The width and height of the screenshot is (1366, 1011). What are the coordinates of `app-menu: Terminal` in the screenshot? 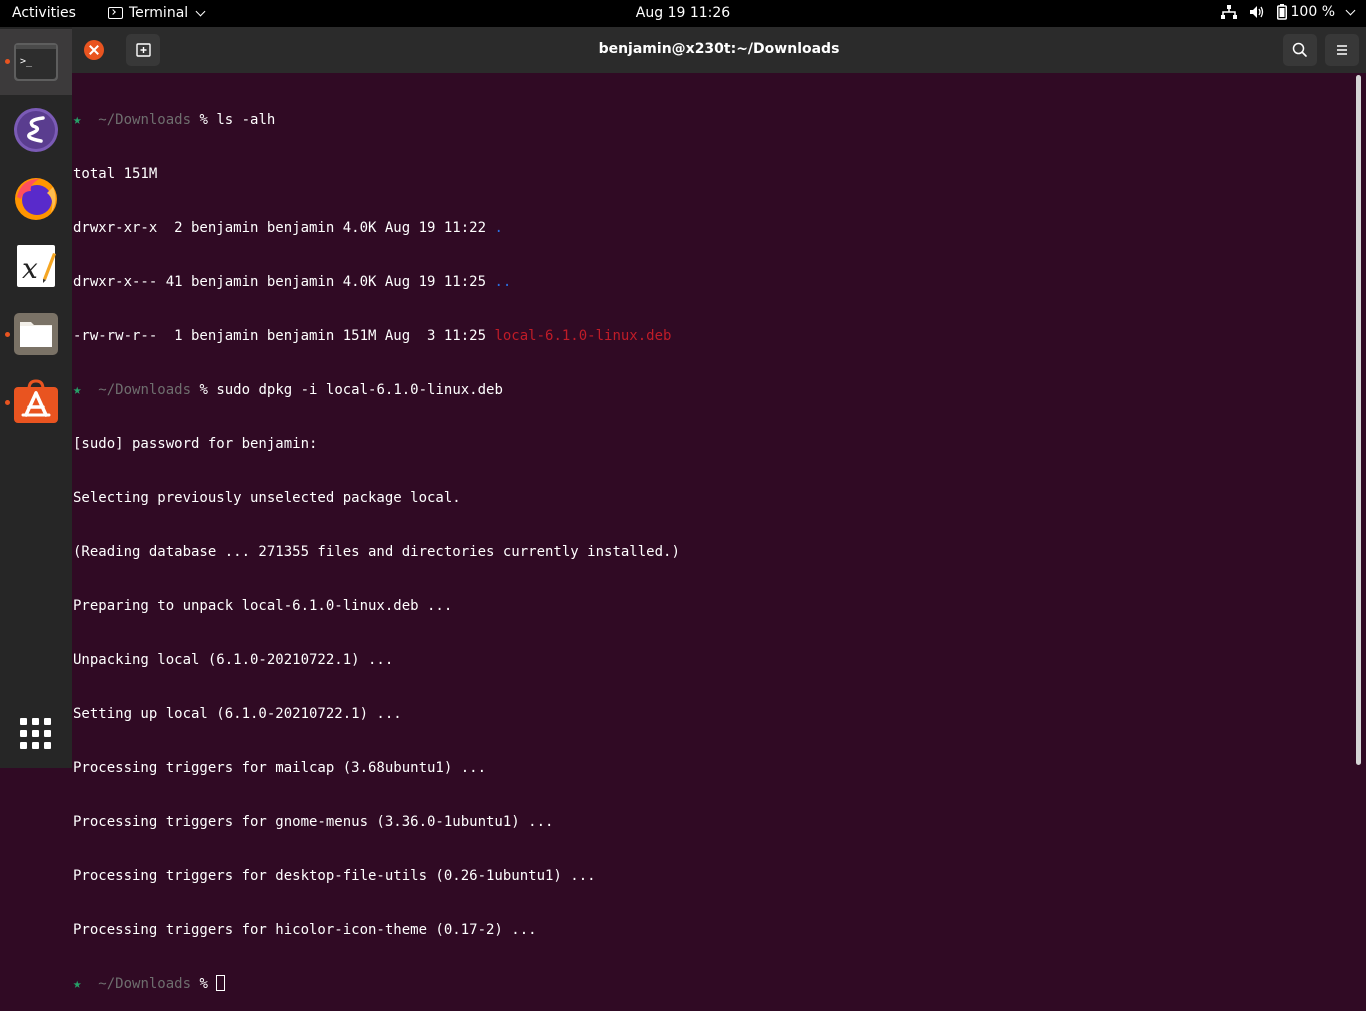 It's located at (157, 13).